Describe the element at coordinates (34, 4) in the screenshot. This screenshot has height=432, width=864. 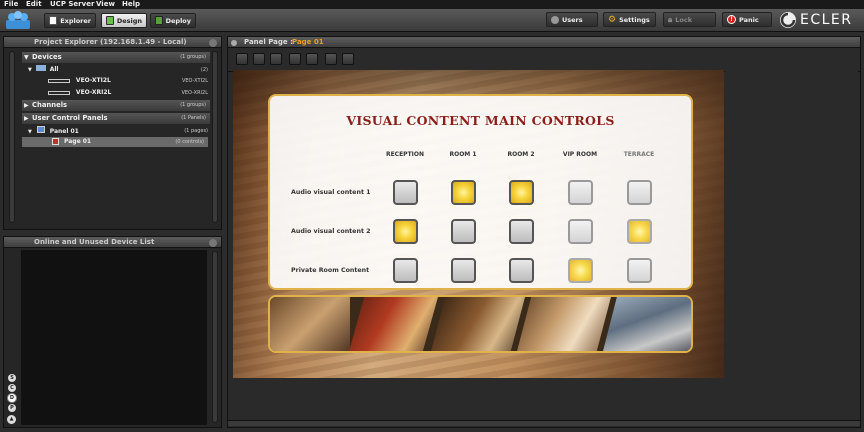
I see `menu-edit: Edit` at that location.